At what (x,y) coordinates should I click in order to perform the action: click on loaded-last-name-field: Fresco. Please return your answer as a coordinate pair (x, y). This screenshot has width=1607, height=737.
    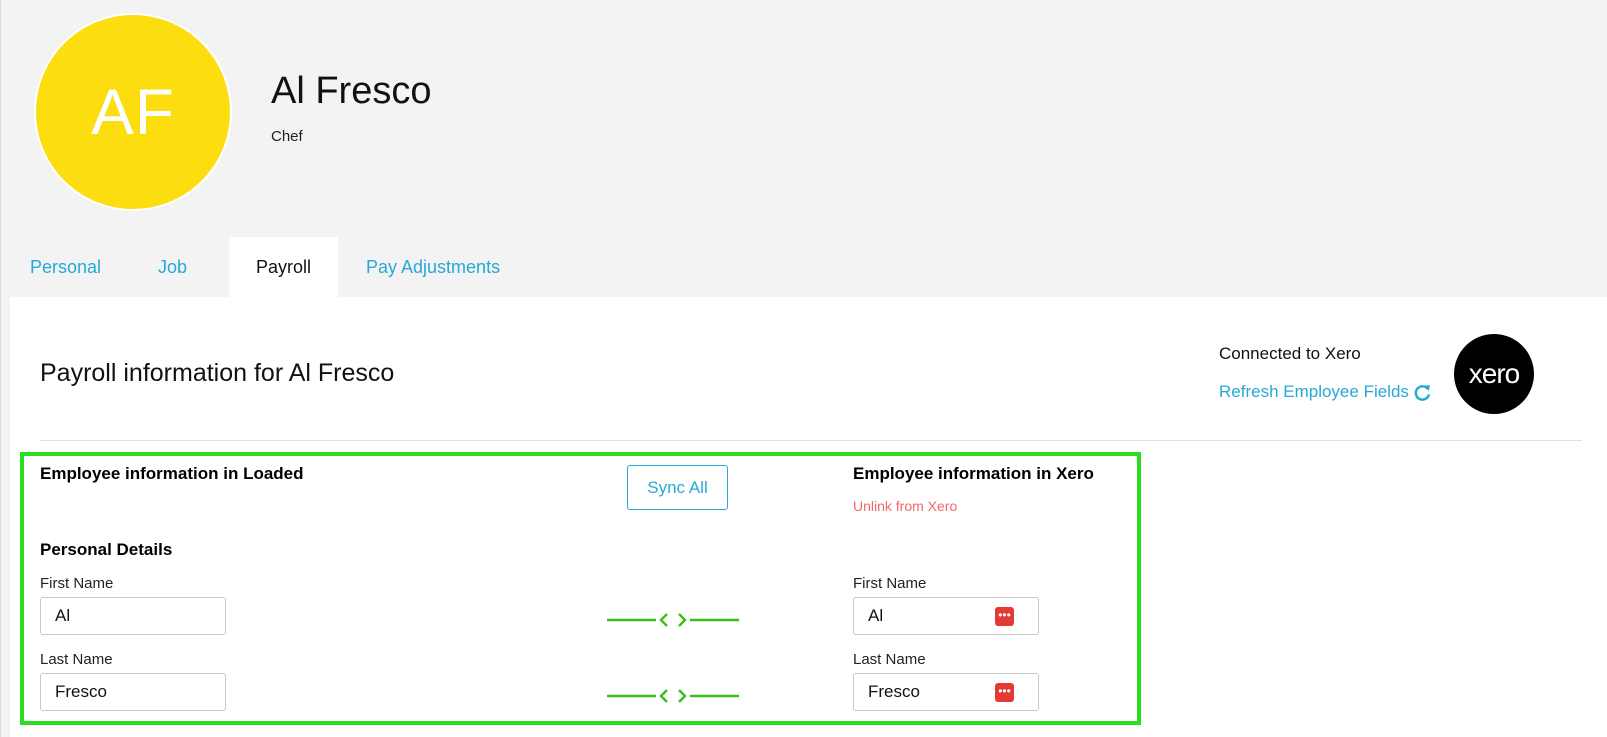
    Looking at the image, I should click on (133, 692).